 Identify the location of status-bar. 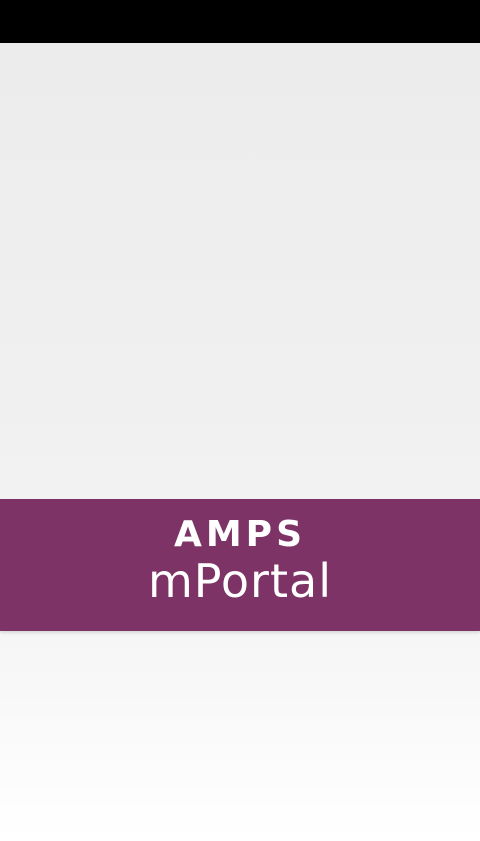
(240, 21).